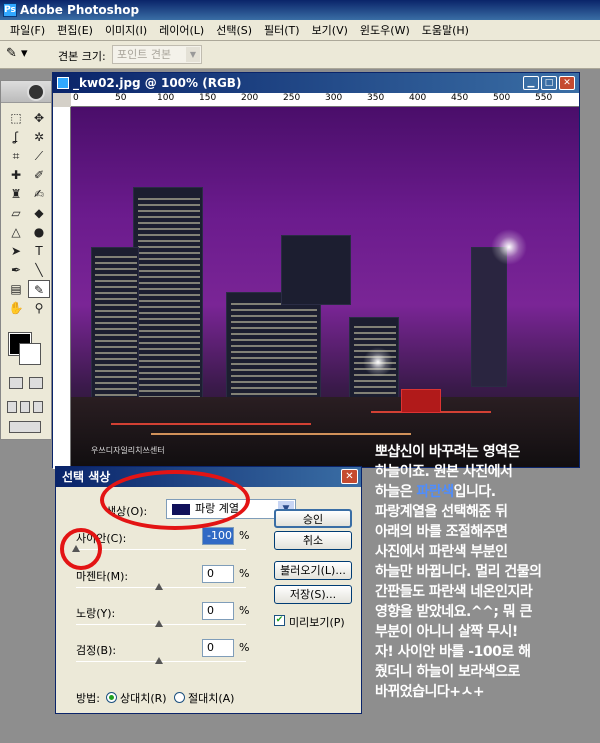  I want to click on black-slider, so click(161, 660).